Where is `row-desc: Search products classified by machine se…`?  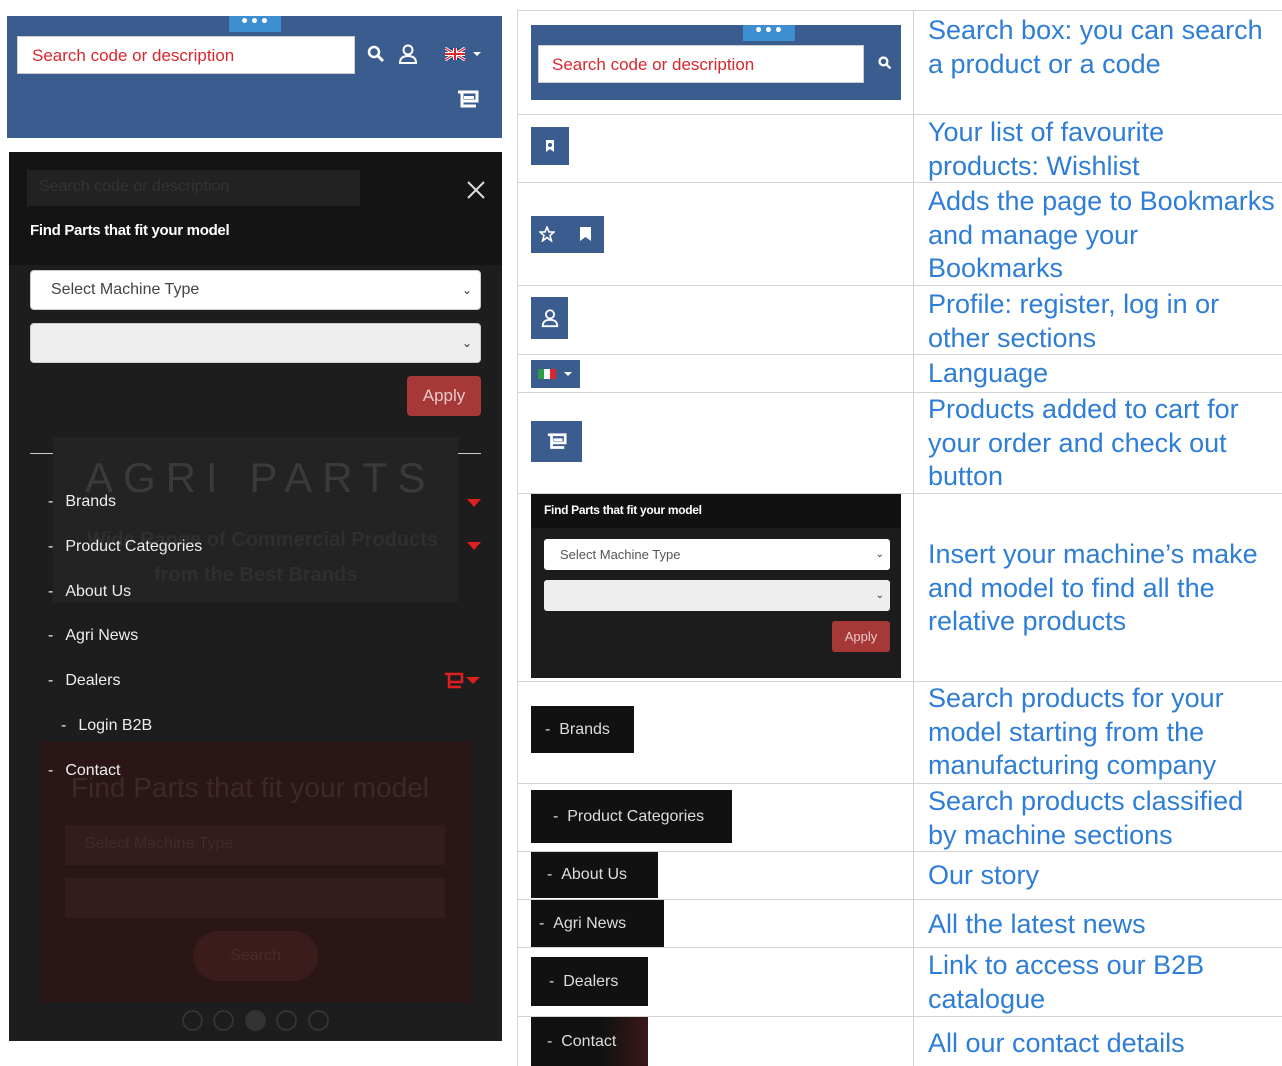
row-desc: Search products classified by machine se… is located at coordinates (1086, 818).